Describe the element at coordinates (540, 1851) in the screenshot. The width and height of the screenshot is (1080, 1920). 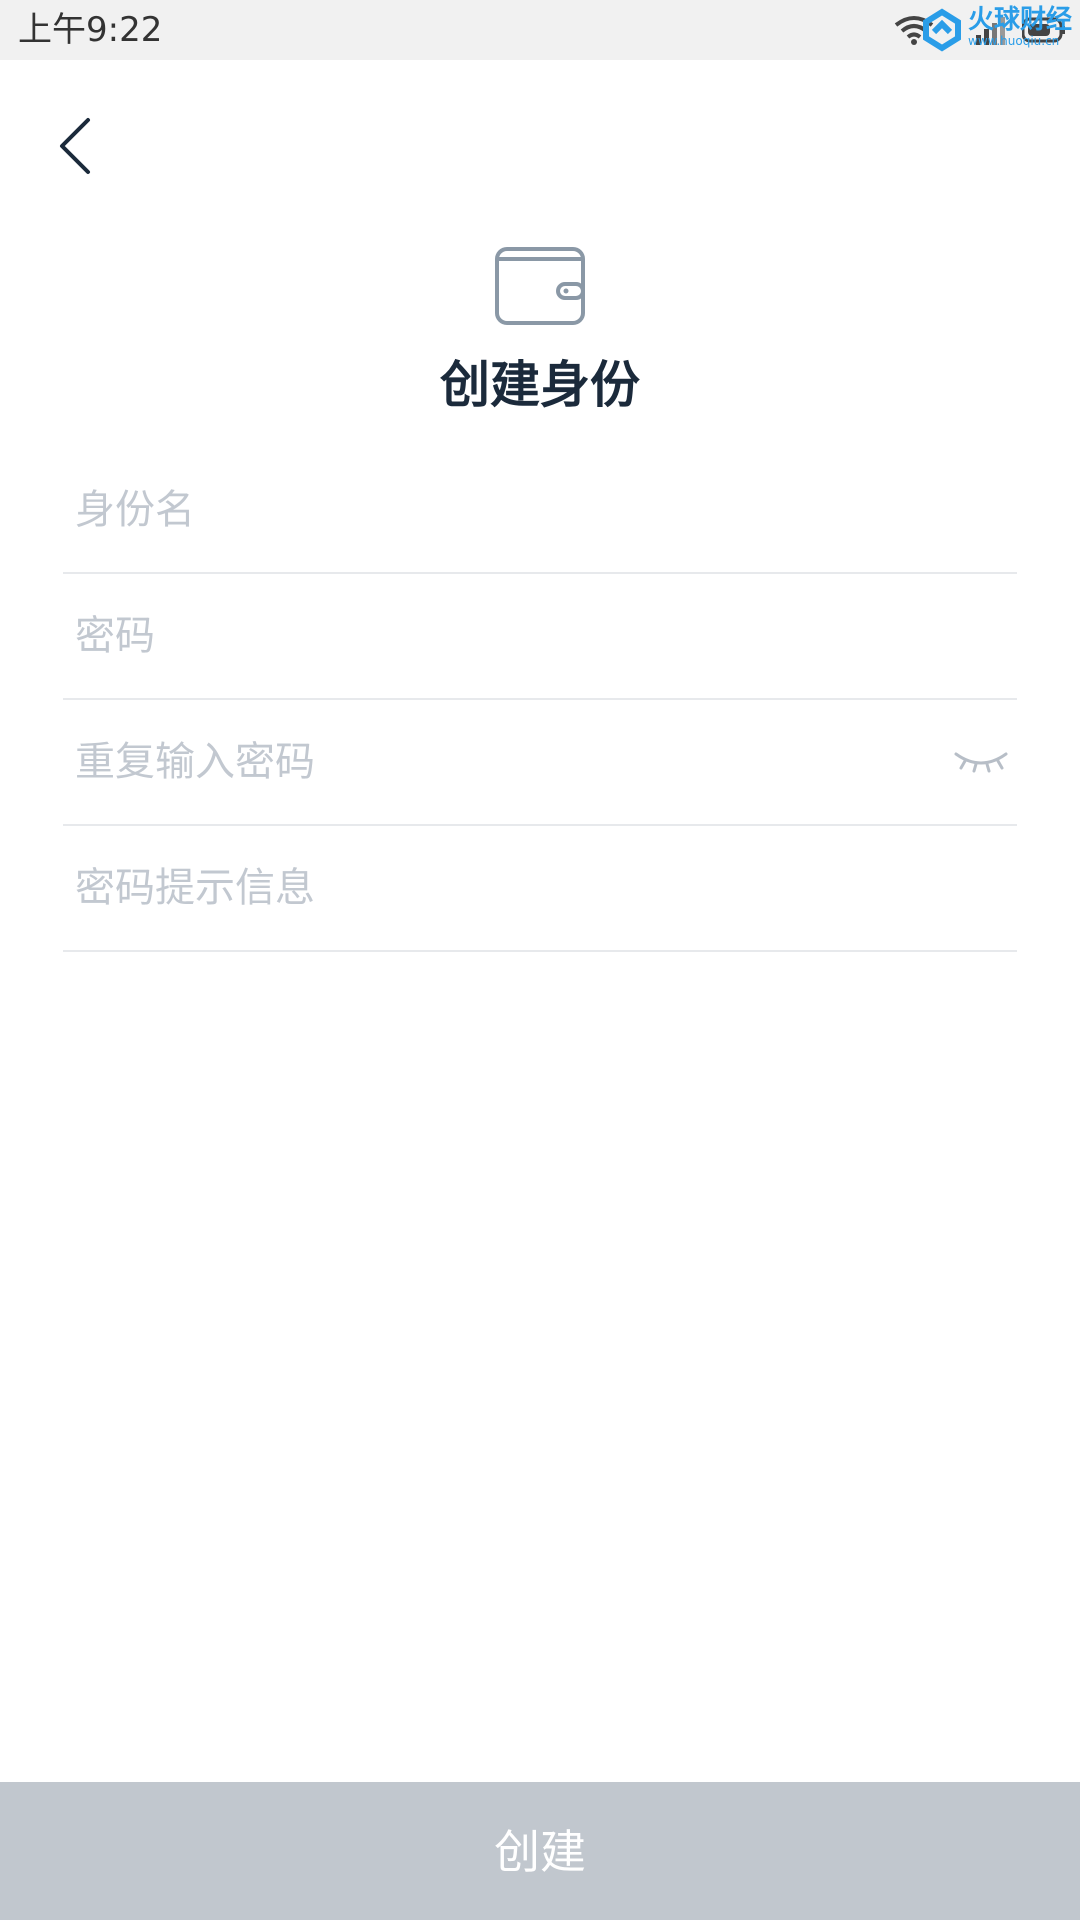
I see `create-button: 创建` at that location.